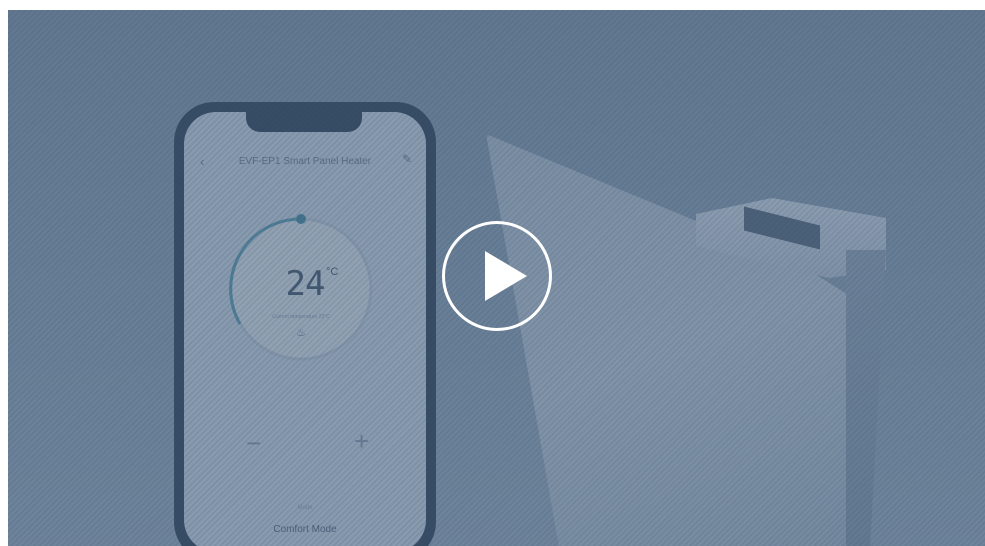 The image size is (985, 546). I want to click on decrease-temp-button: −, so click(254, 443).